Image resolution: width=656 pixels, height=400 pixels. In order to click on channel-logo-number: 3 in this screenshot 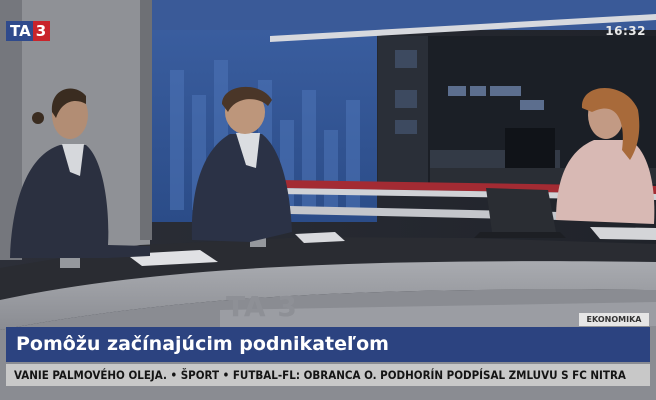, I will do `click(41, 31)`.